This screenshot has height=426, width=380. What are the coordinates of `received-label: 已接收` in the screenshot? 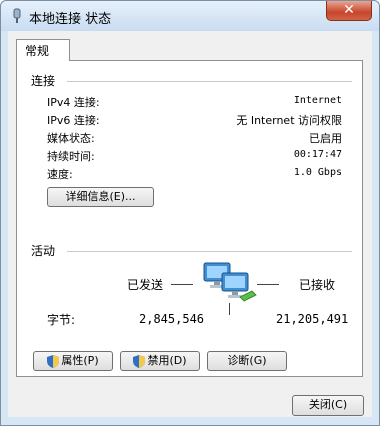 It's located at (317, 285).